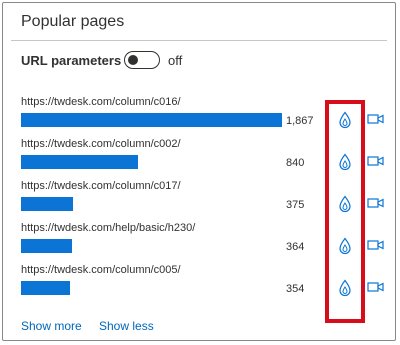 This screenshot has height=345, width=400. Describe the element at coordinates (295, 163) in the screenshot. I see `page-views-count: 840` at that location.